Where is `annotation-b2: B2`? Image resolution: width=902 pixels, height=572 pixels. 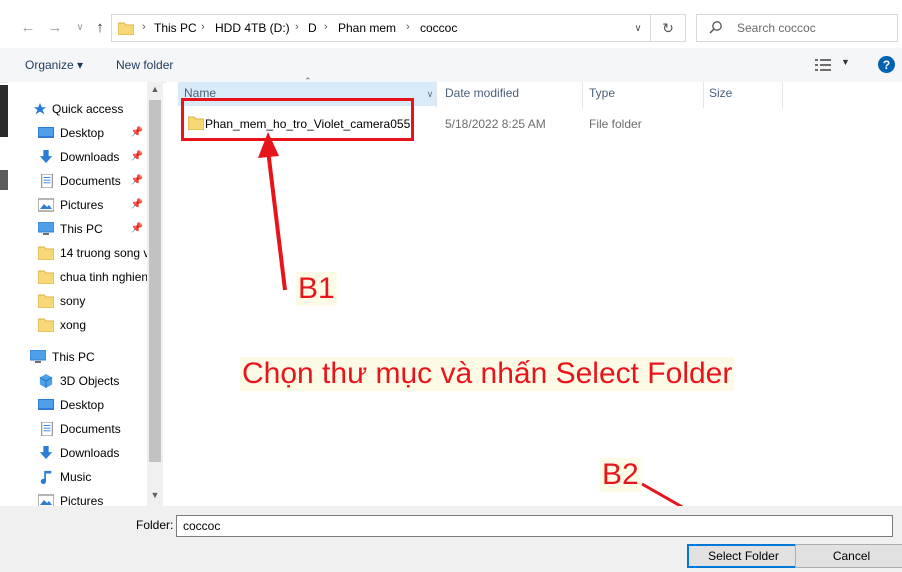
annotation-b2: B2 is located at coordinates (620, 475).